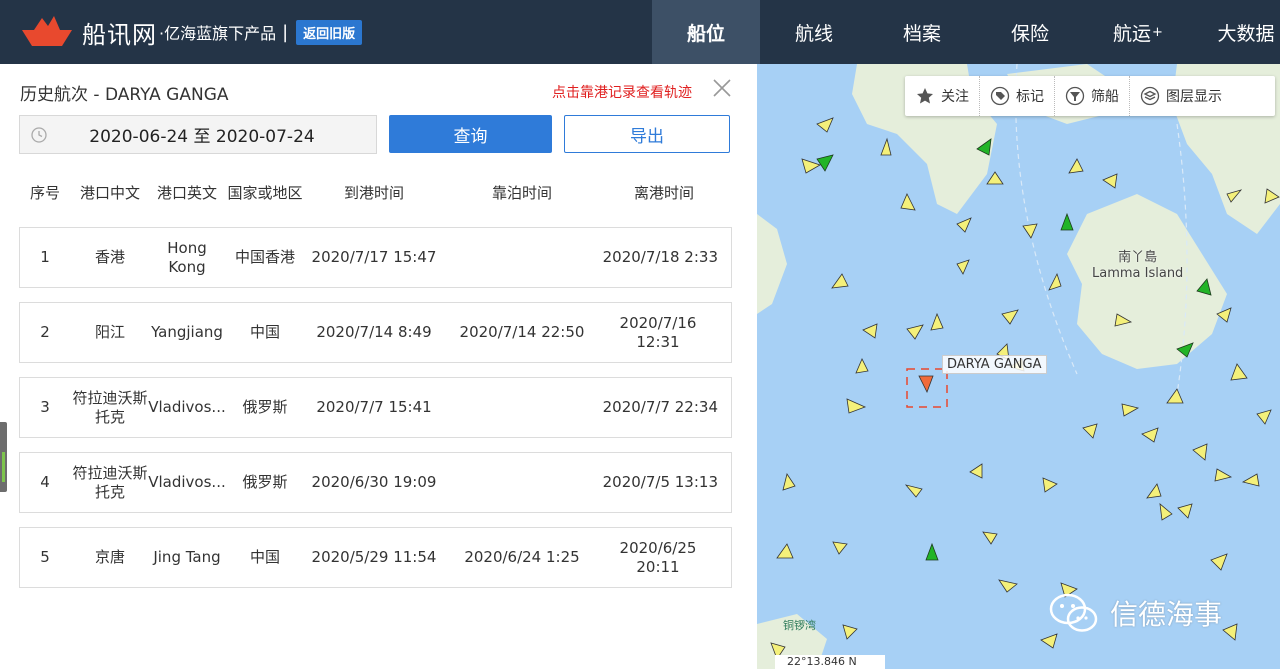 This screenshot has height=669, width=1280. I want to click on nav-routes: 航线, so click(814, 32).